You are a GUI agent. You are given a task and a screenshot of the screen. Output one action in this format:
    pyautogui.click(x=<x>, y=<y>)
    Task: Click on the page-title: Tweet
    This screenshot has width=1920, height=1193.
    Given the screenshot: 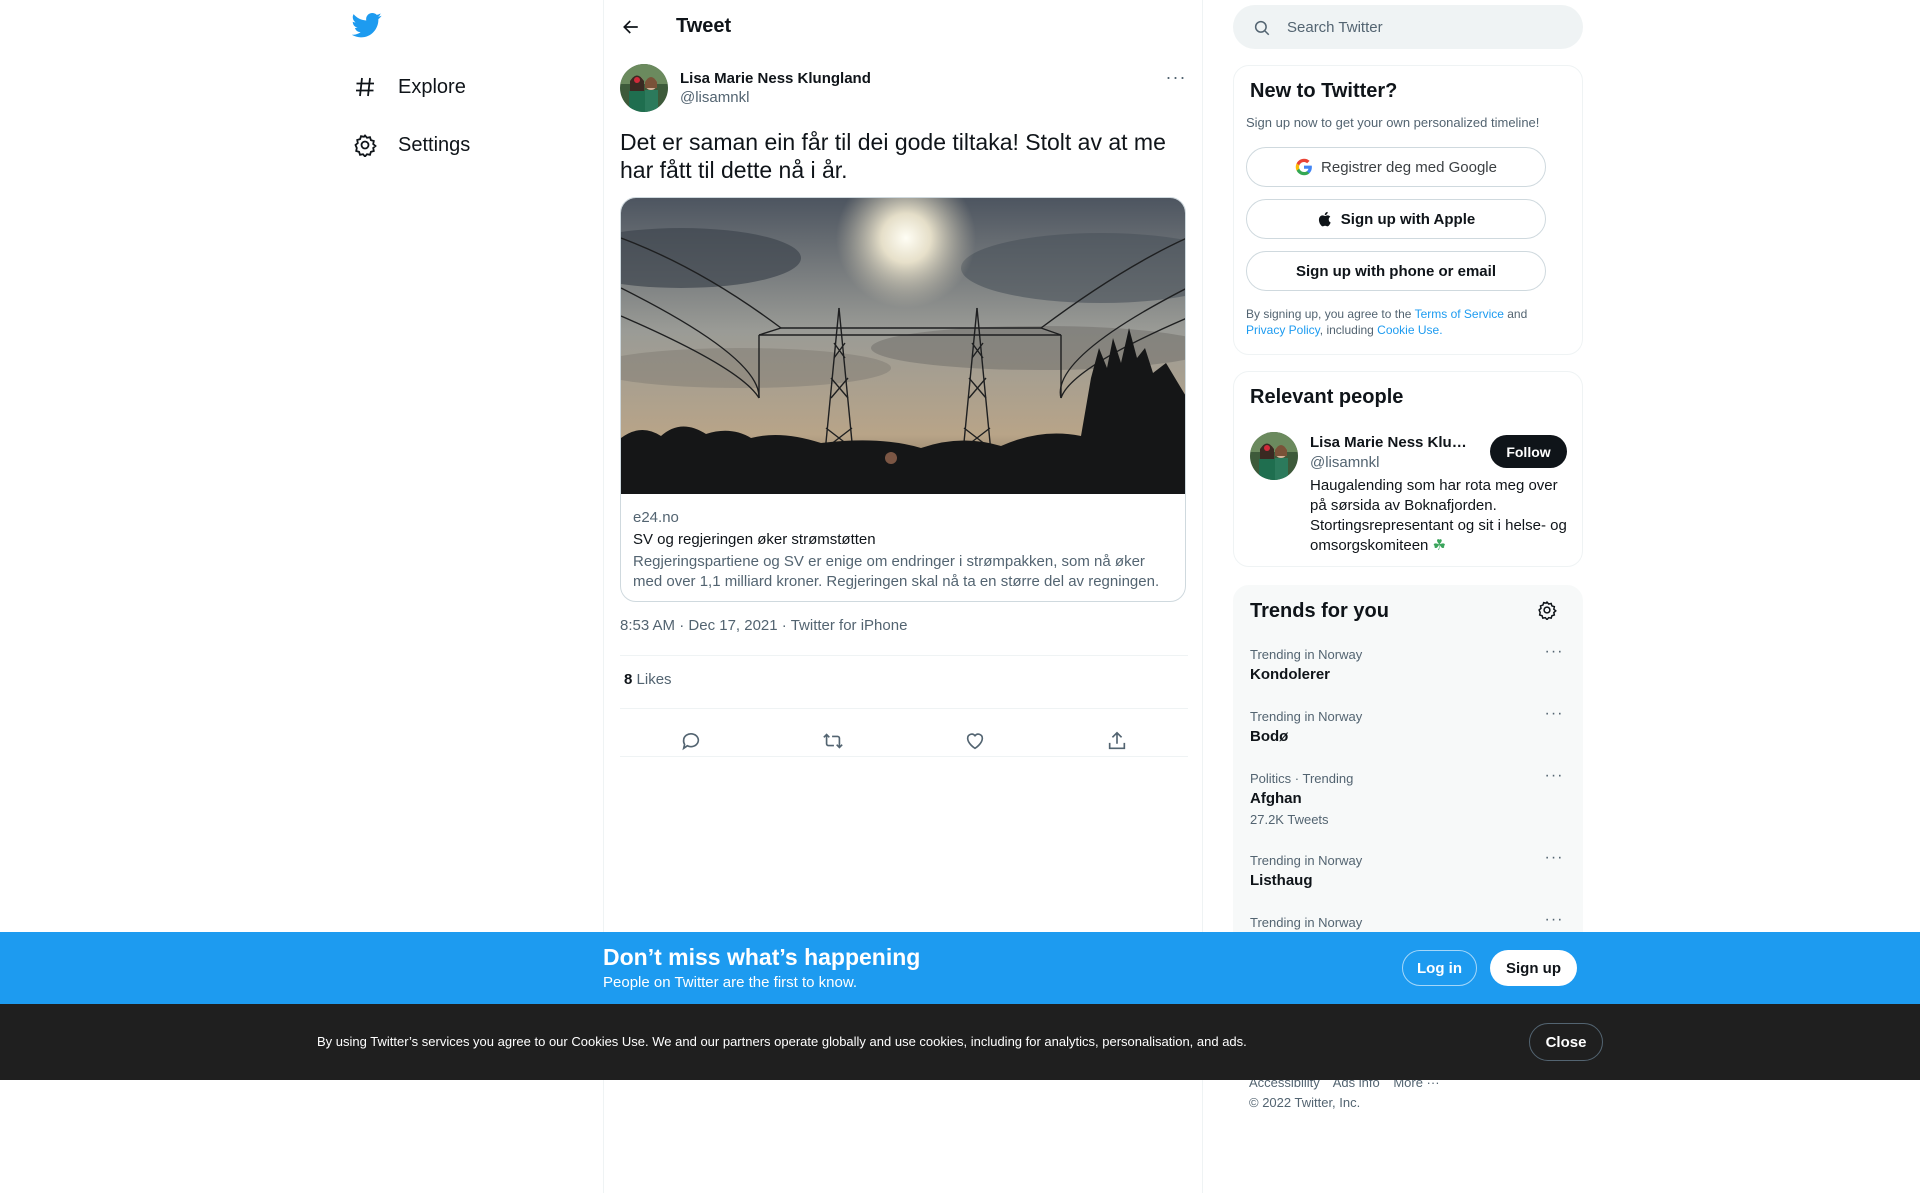 What is the action you would take?
    pyautogui.click(x=704, y=26)
    